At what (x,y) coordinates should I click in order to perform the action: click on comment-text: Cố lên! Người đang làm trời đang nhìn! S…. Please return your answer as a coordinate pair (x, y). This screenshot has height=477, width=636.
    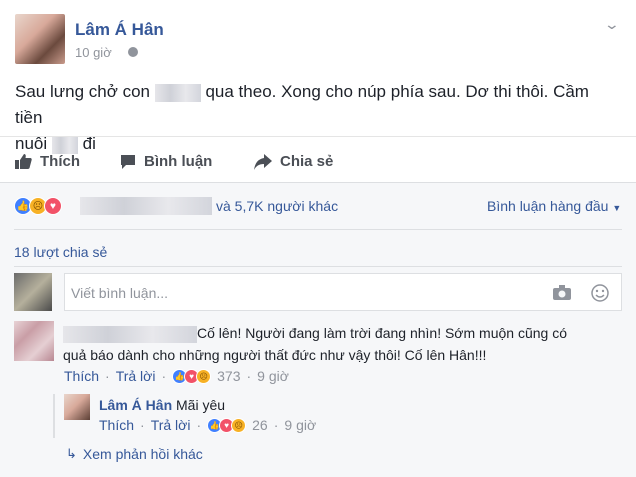
    Looking at the image, I should click on (315, 344).